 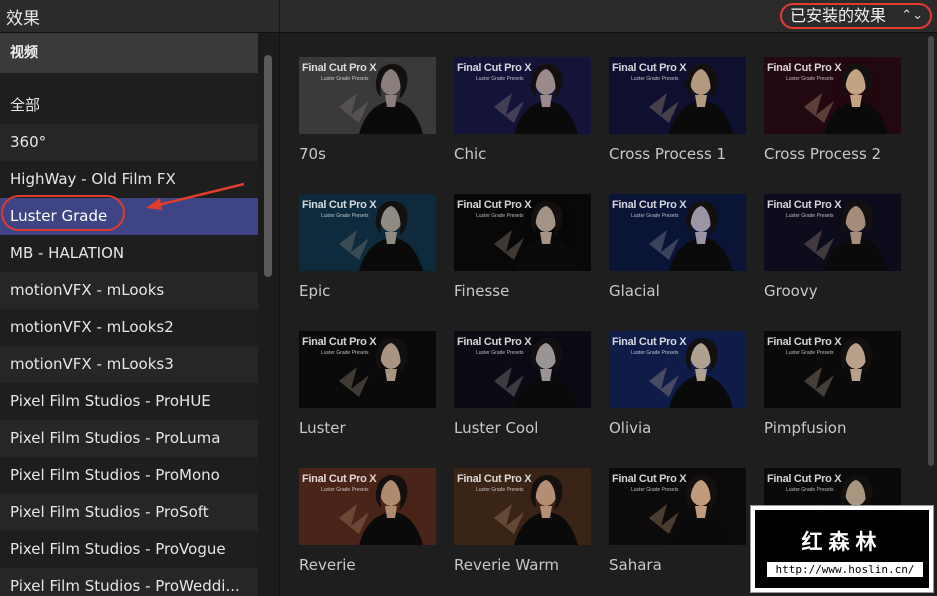 I want to click on effect-tile: Final Cut Pro X Luster Grade Presets 70s, so click(x=367, y=110).